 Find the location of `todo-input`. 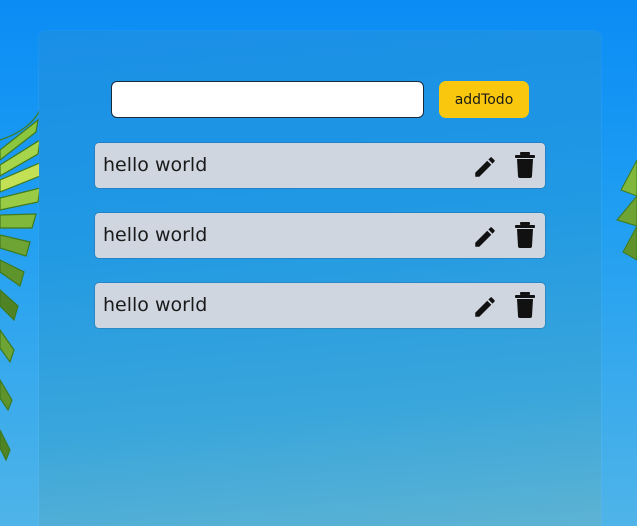

todo-input is located at coordinates (267, 99).